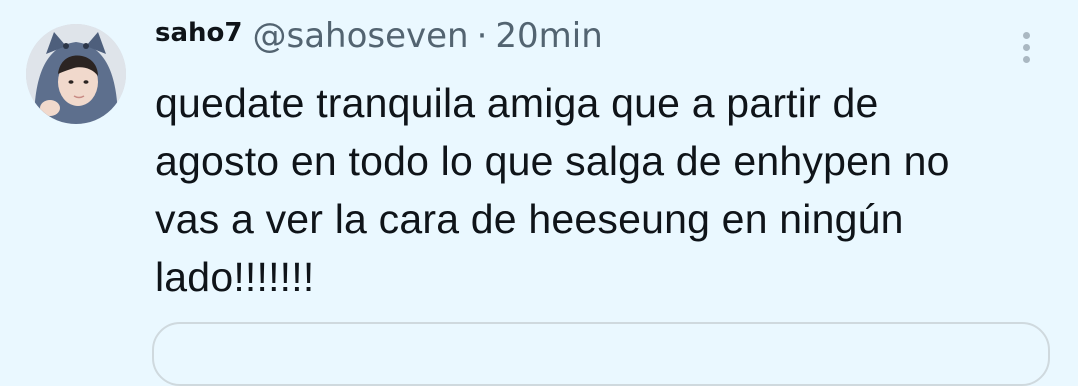 Image resolution: width=1078 pixels, height=386 pixels. Describe the element at coordinates (360, 36) in the screenshot. I see `user-handle: @sahoseven` at that location.